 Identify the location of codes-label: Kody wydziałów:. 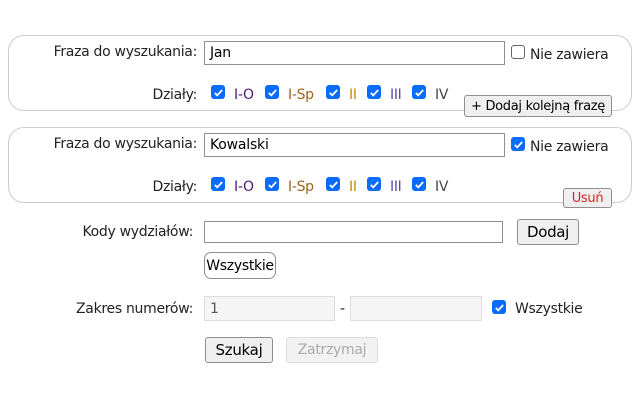
(137, 232).